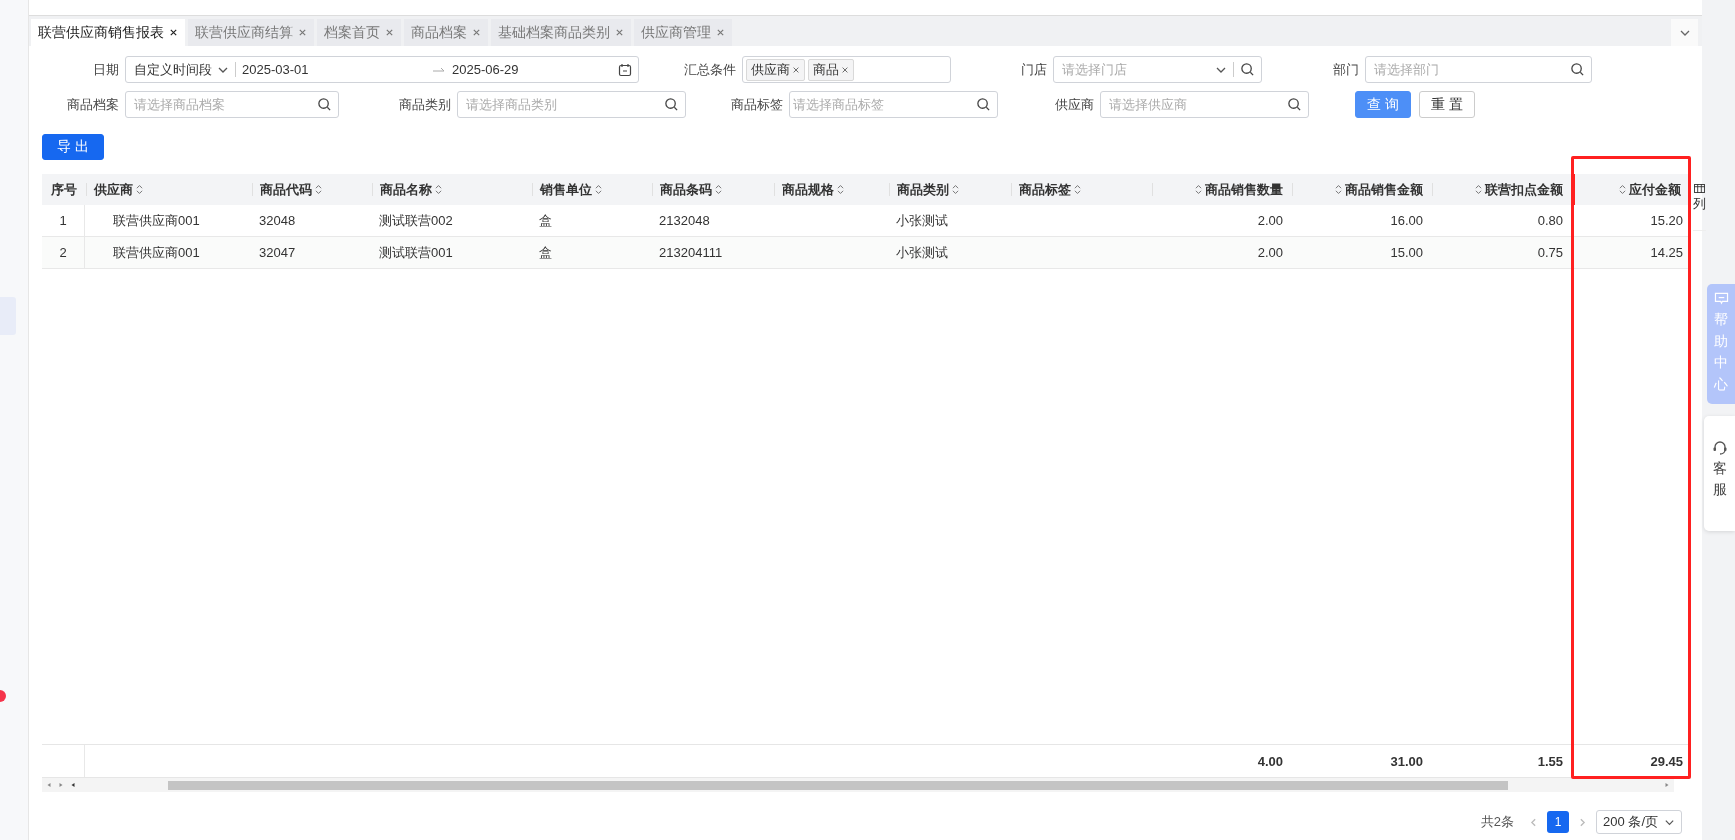  I want to click on column-header: 商品规格, so click(830, 189).